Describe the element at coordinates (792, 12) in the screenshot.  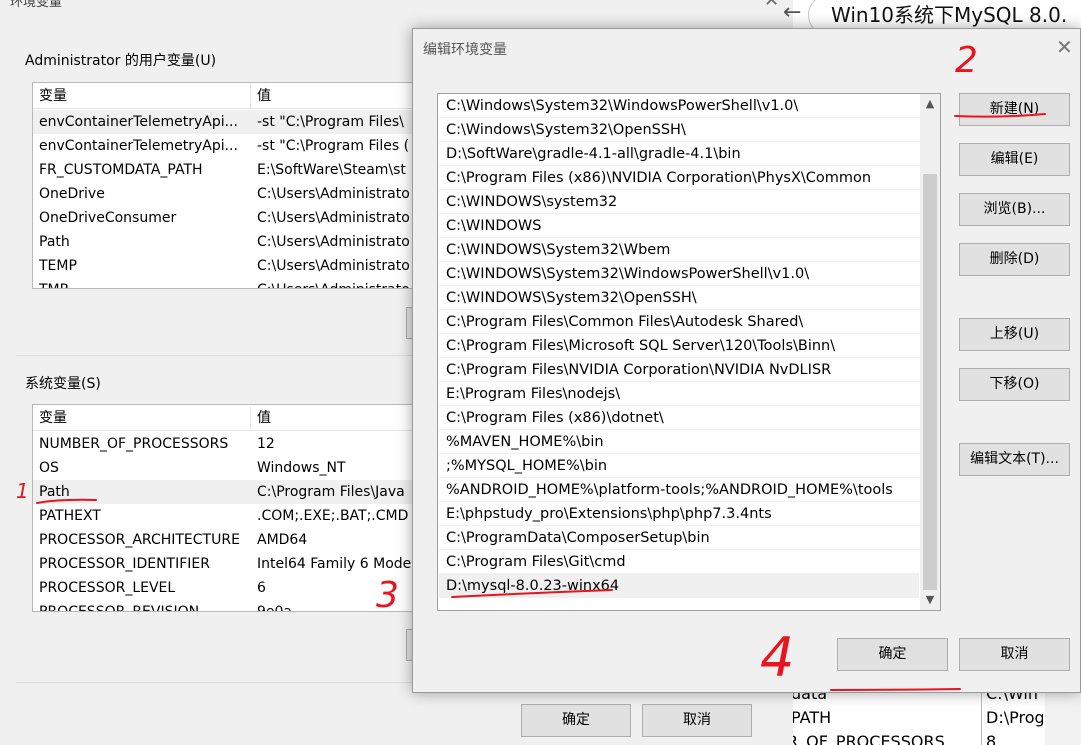
I see `back-arrow-icon: ←` at that location.